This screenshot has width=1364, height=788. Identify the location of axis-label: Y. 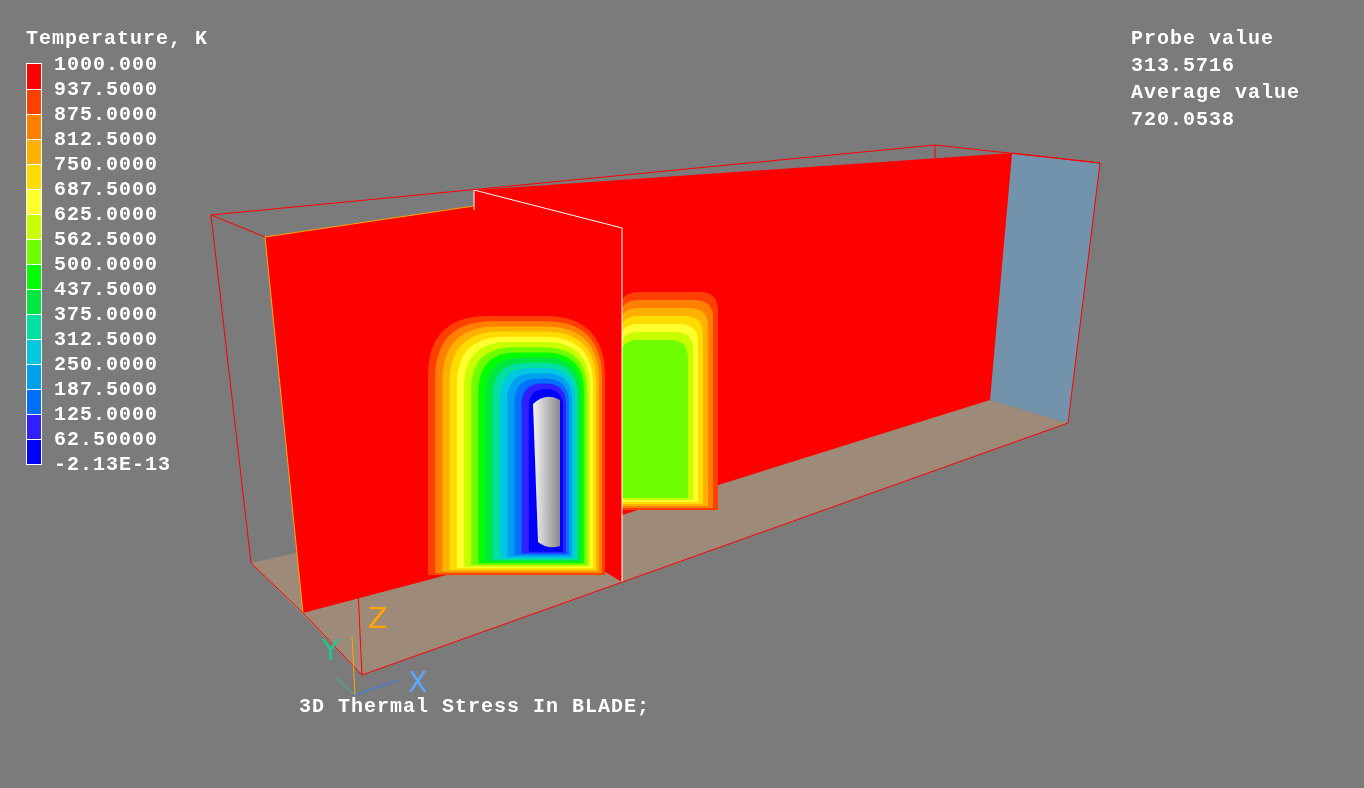
(331, 650).